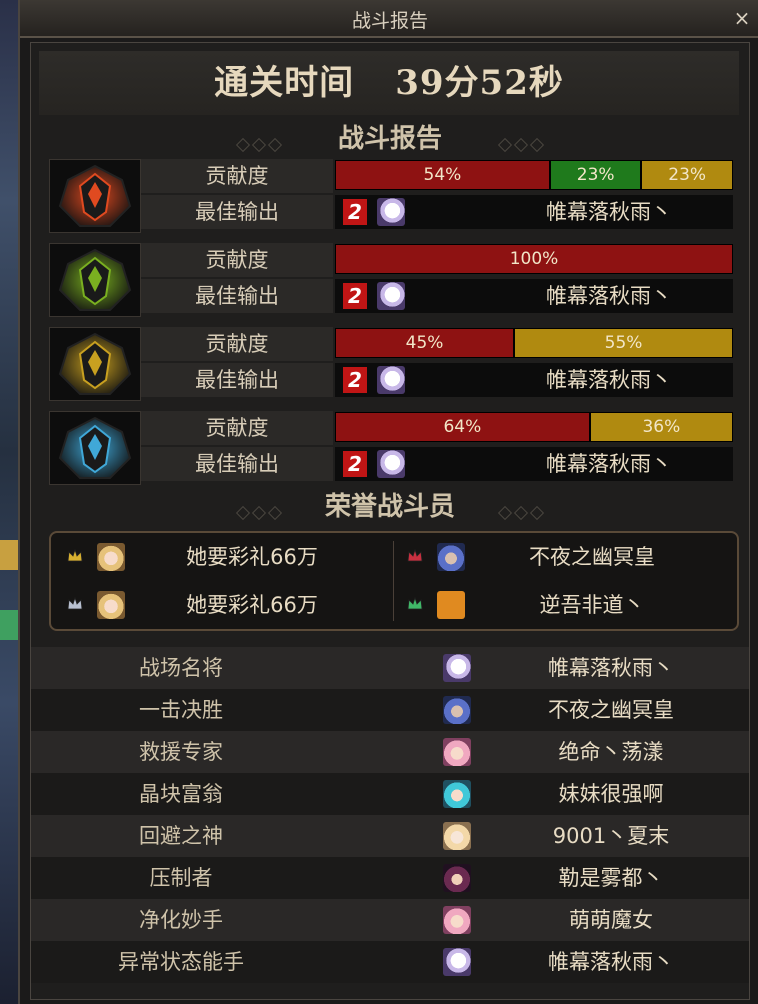 The width and height of the screenshot is (758, 1004). What do you see at coordinates (389, 83) in the screenshot?
I see `clear-time-bar: 通关时间 39分52秒` at bounding box center [389, 83].